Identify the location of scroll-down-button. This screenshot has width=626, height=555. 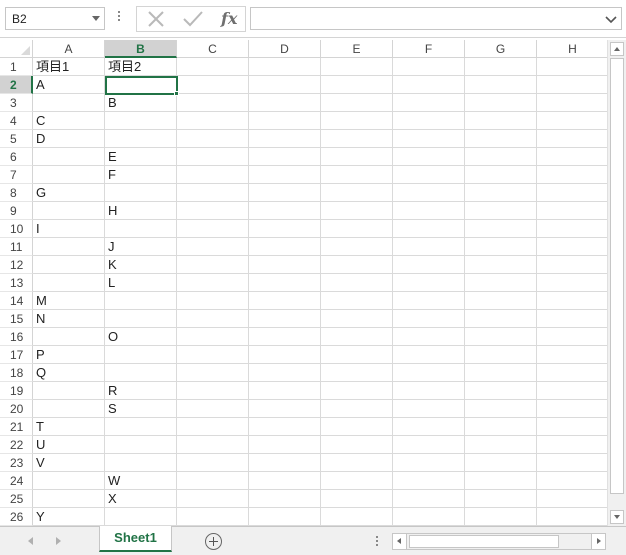
(617, 517).